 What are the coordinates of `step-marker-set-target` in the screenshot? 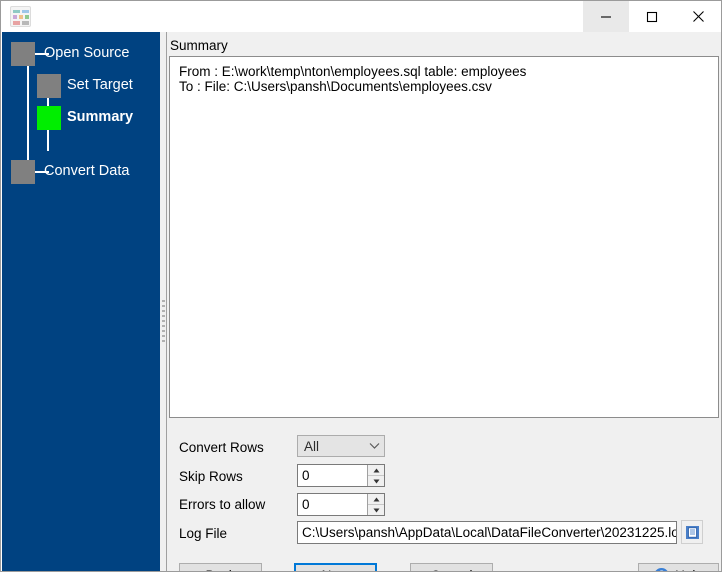 It's located at (49, 86).